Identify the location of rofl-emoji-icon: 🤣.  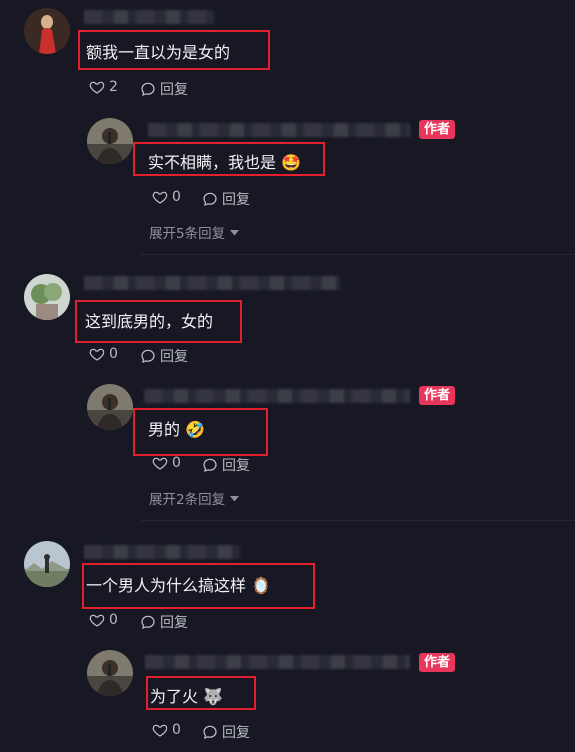
(195, 429).